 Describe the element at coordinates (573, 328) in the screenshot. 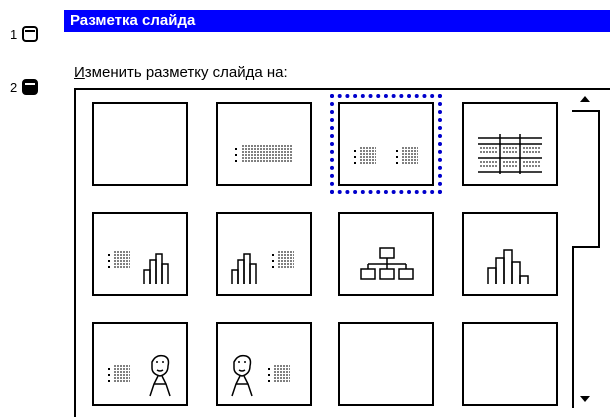

I see `scroll-track` at that location.